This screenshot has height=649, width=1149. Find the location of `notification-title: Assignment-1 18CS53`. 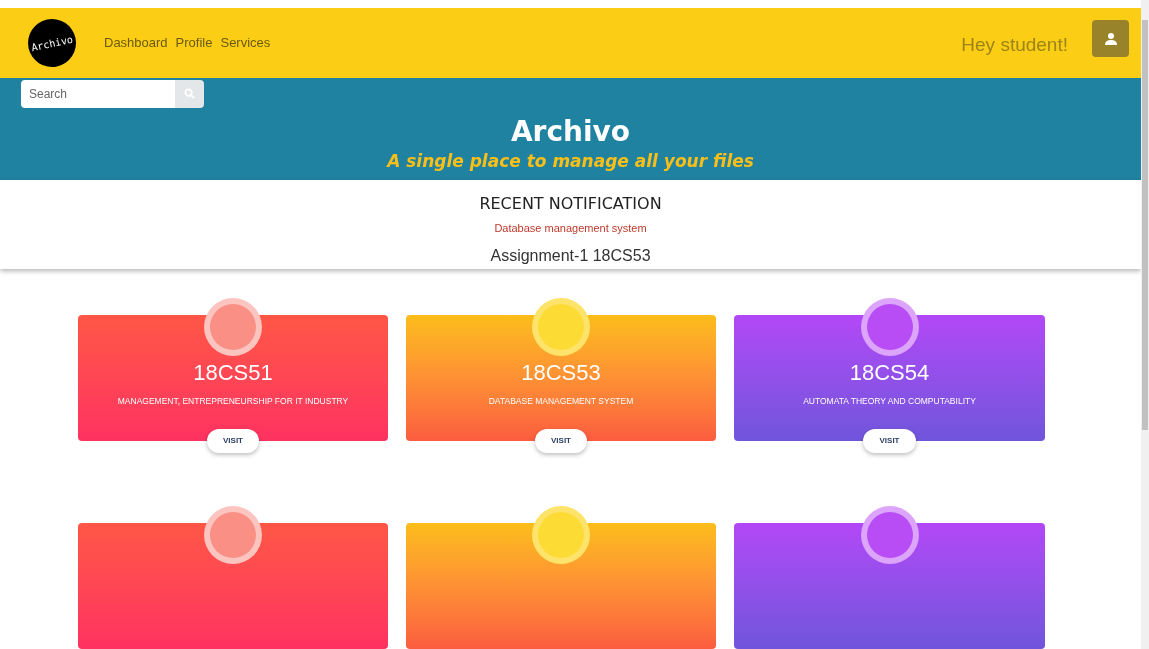

notification-title: Assignment-1 18CS53 is located at coordinates (570, 256).